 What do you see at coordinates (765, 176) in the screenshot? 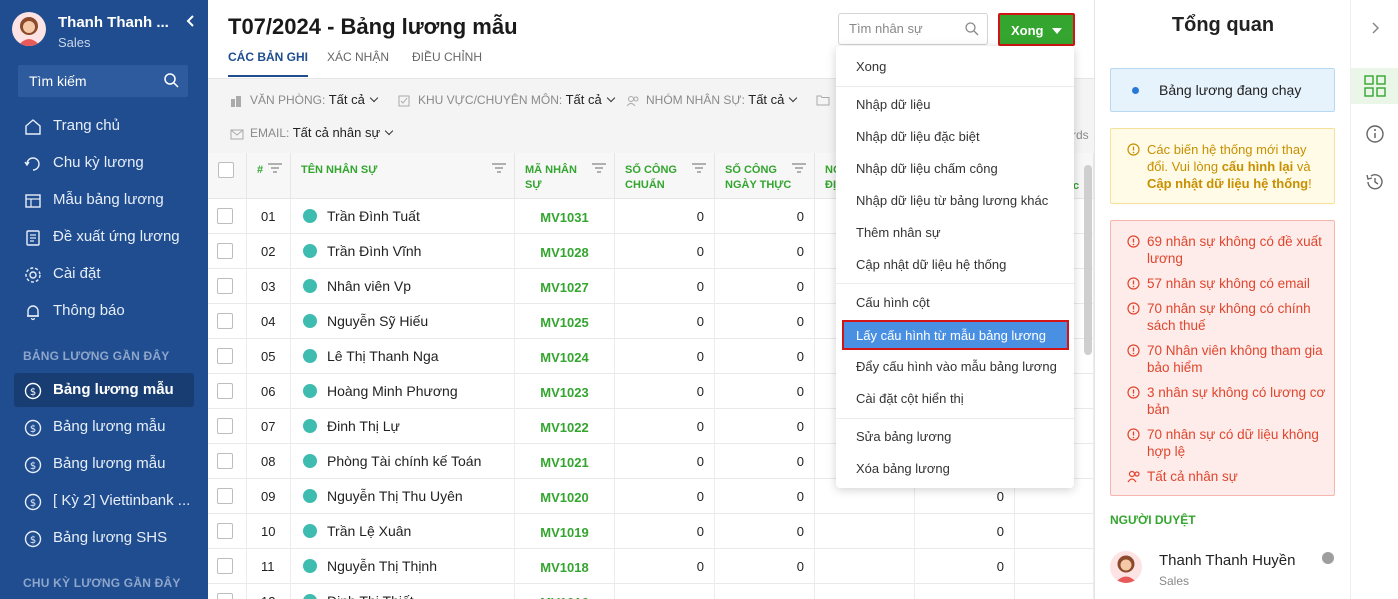
I see `header-actual-days: SỐ CÔNG NGÀY THỰC` at bounding box center [765, 176].